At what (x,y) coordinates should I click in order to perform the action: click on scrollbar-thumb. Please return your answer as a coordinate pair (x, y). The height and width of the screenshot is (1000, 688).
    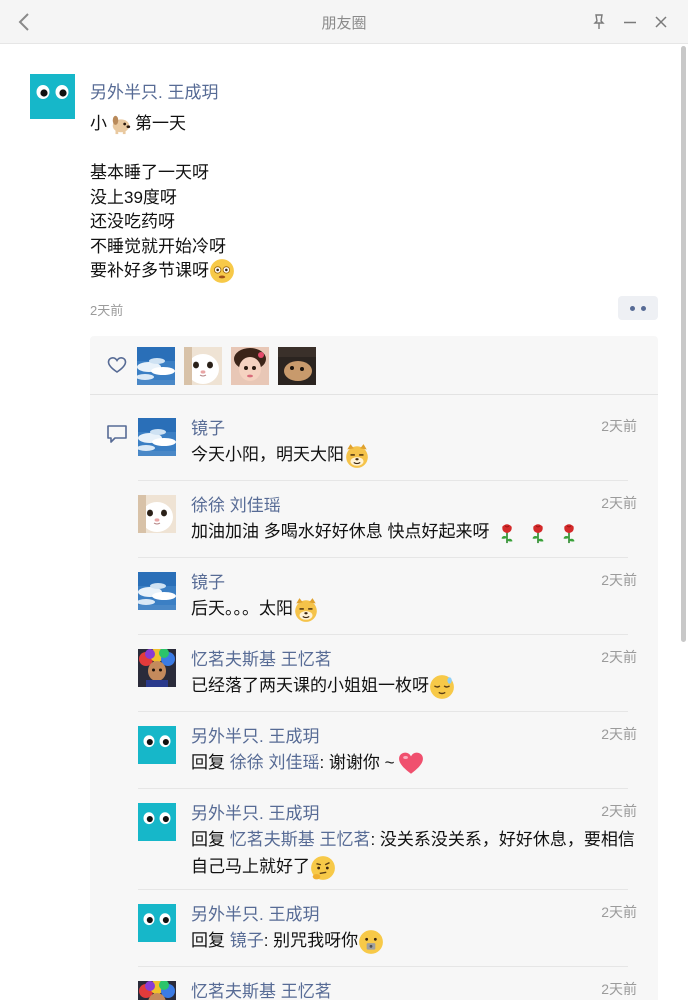
    Looking at the image, I should click on (683, 344).